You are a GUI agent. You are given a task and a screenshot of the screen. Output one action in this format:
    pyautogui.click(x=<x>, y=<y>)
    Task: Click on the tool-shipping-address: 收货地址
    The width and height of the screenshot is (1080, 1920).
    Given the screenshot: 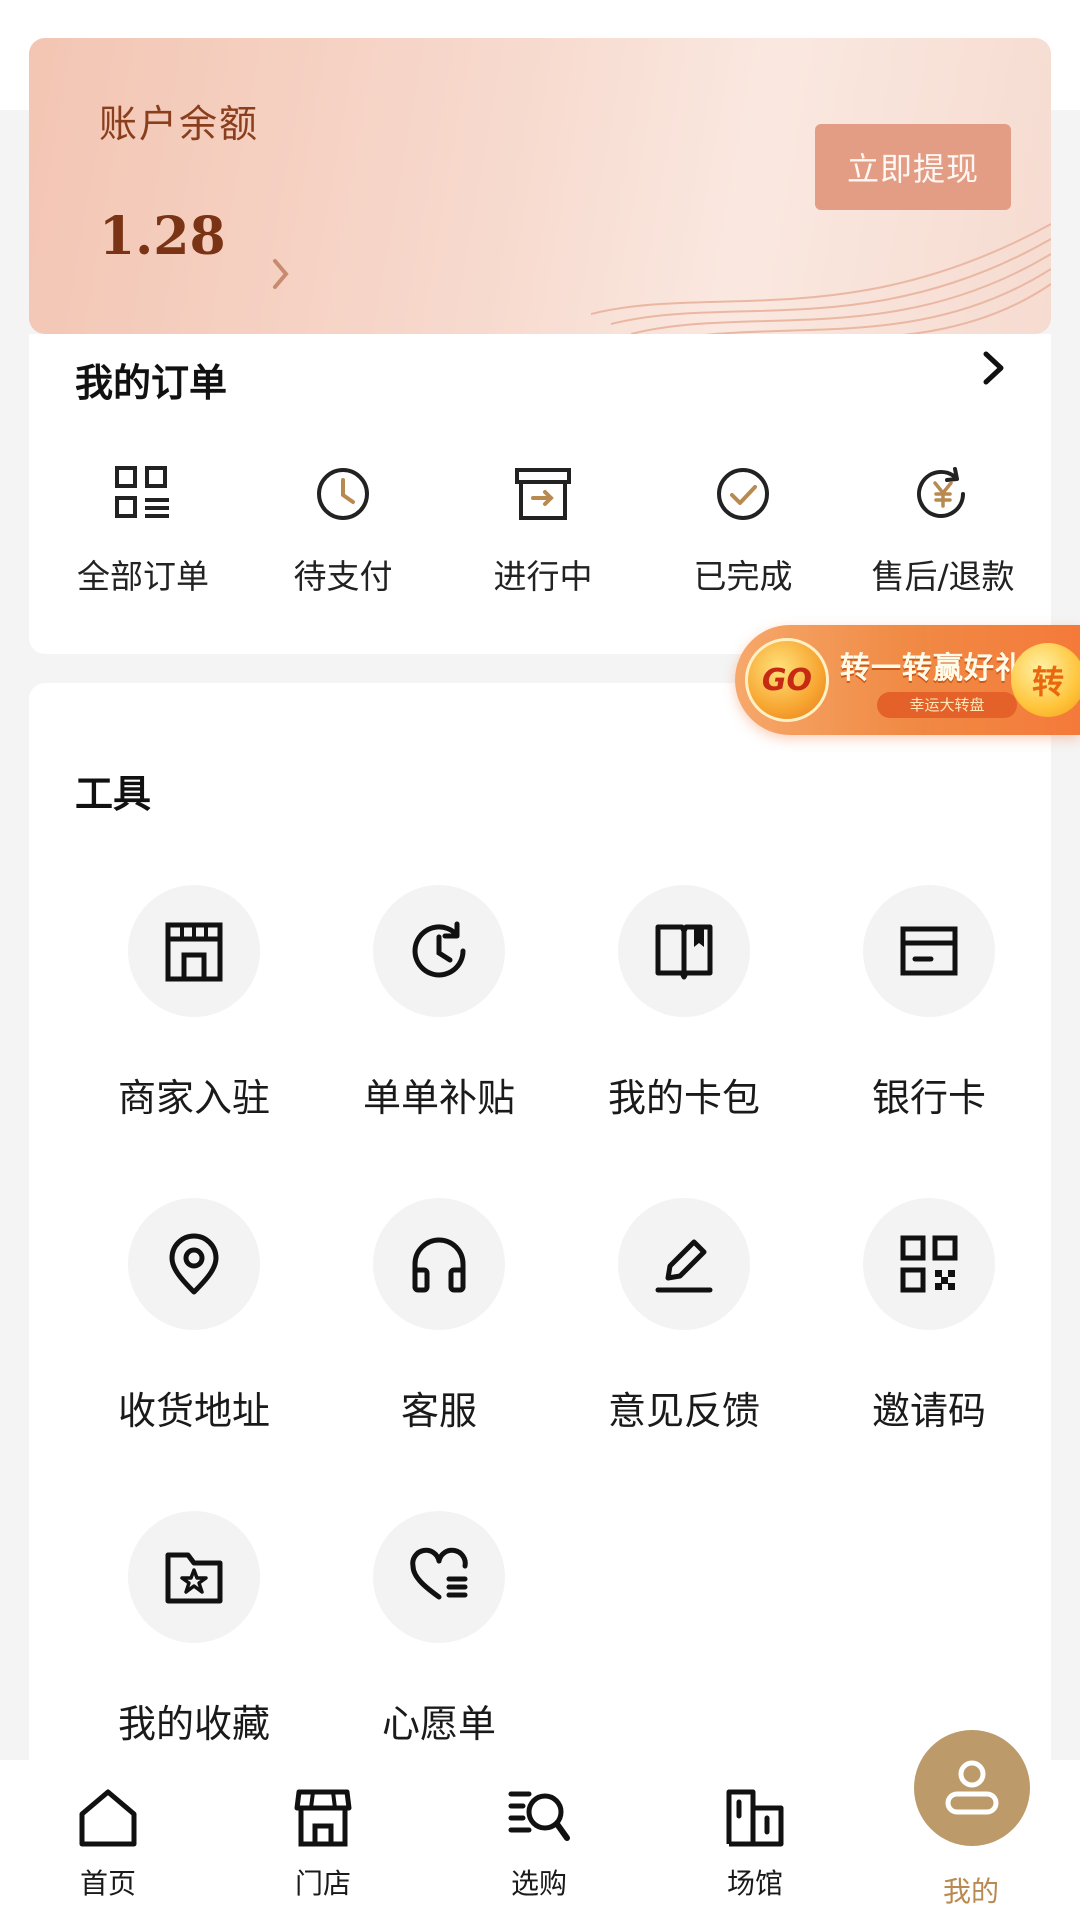 What is the action you would take?
    pyautogui.click(x=194, y=1316)
    